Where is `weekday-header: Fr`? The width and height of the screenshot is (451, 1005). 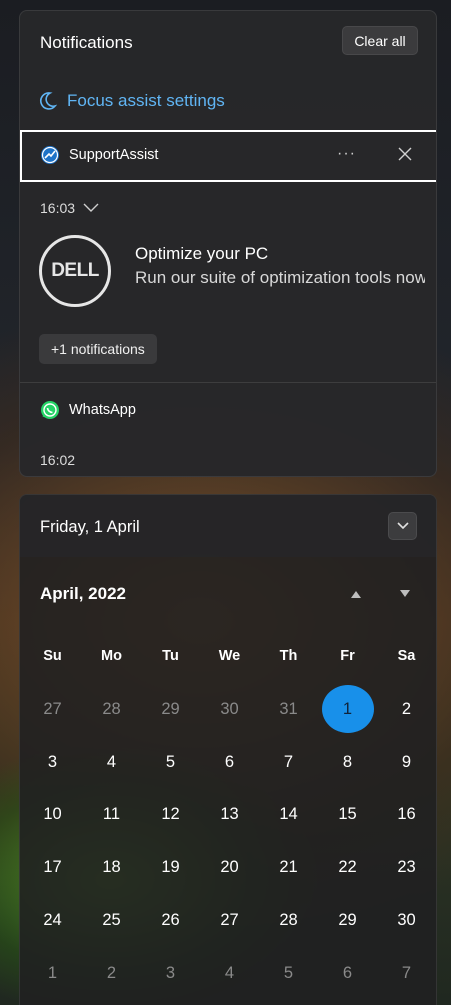
weekday-header: Fr is located at coordinates (347, 656).